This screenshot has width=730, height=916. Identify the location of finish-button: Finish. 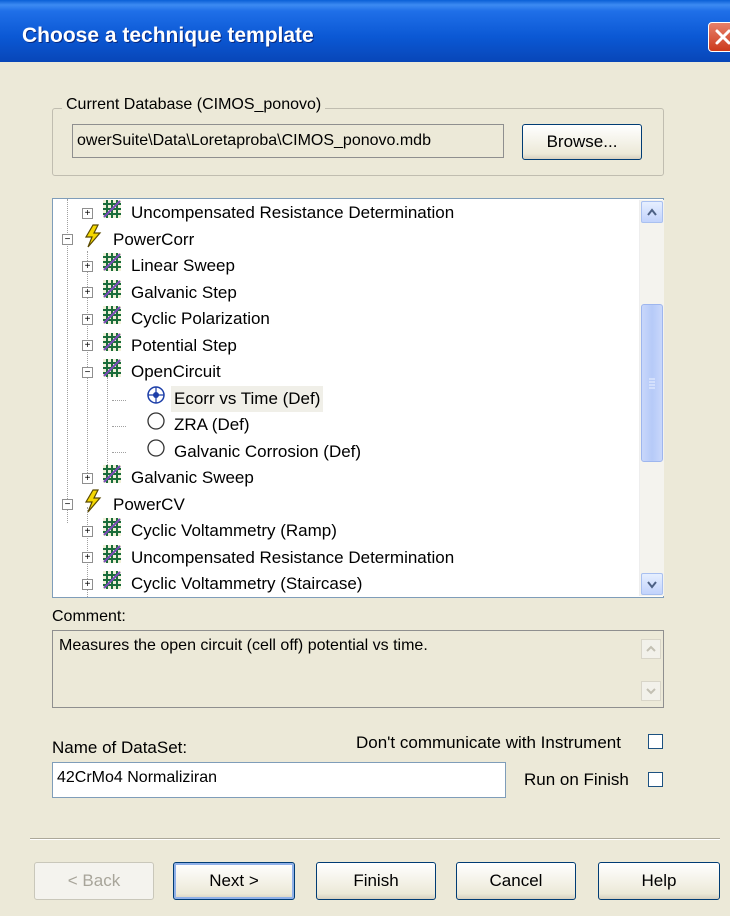
(376, 881).